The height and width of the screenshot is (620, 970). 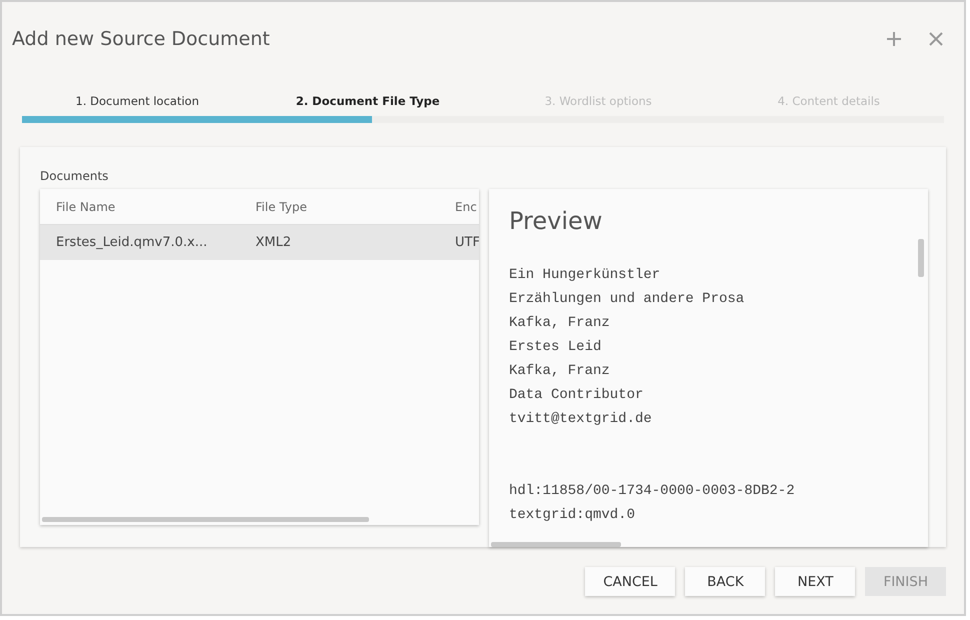 I want to click on wizard-step: 2. Document File Type, so click(x=367, y=105).